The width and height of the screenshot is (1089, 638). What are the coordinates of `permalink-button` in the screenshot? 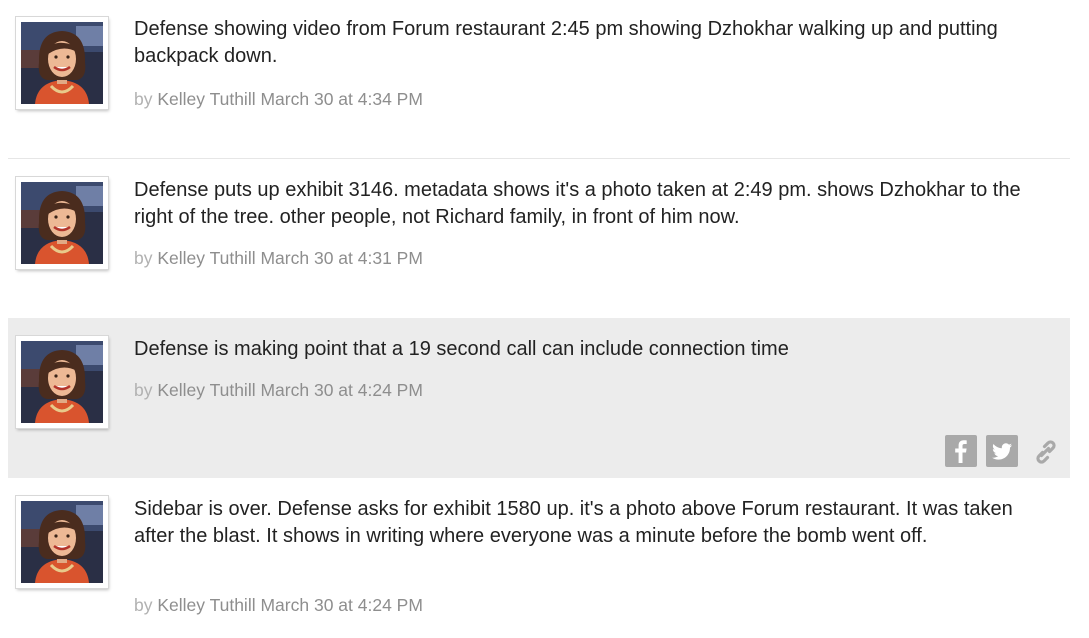 It's located at (1044, 451).